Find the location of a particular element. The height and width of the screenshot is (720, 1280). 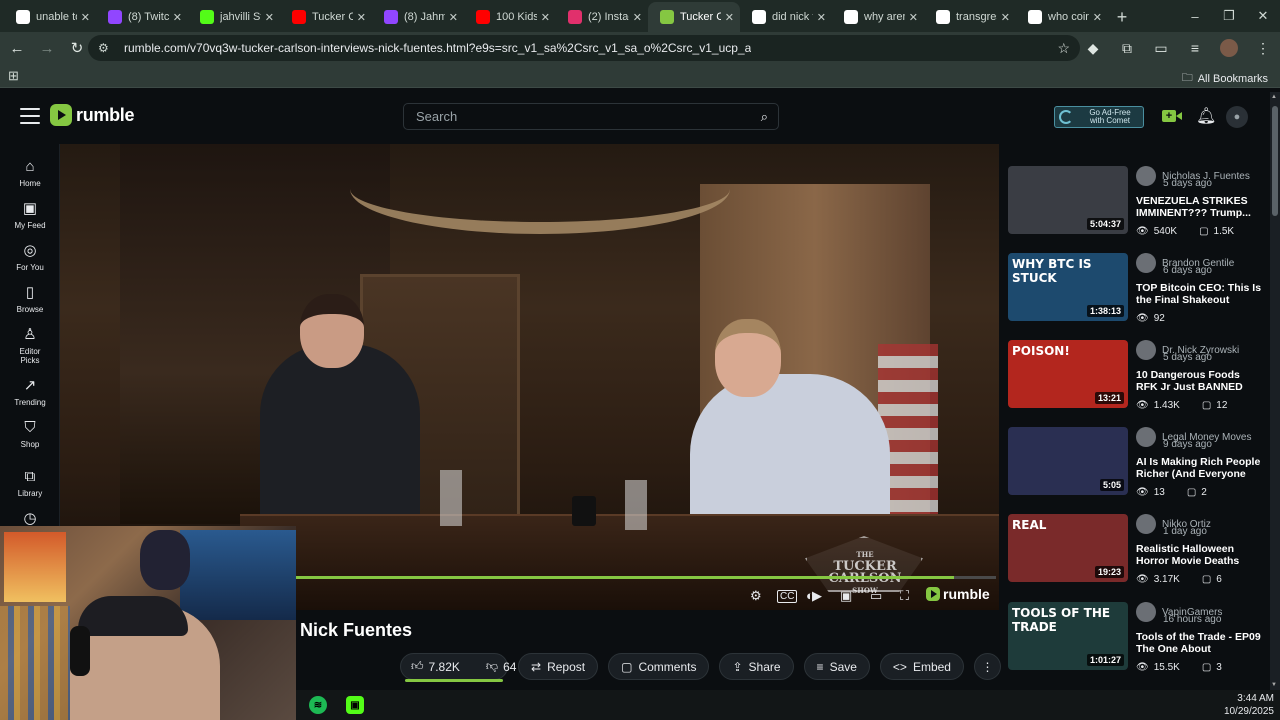

cast-icon: ▭ is located at coordinates (1161, 48).